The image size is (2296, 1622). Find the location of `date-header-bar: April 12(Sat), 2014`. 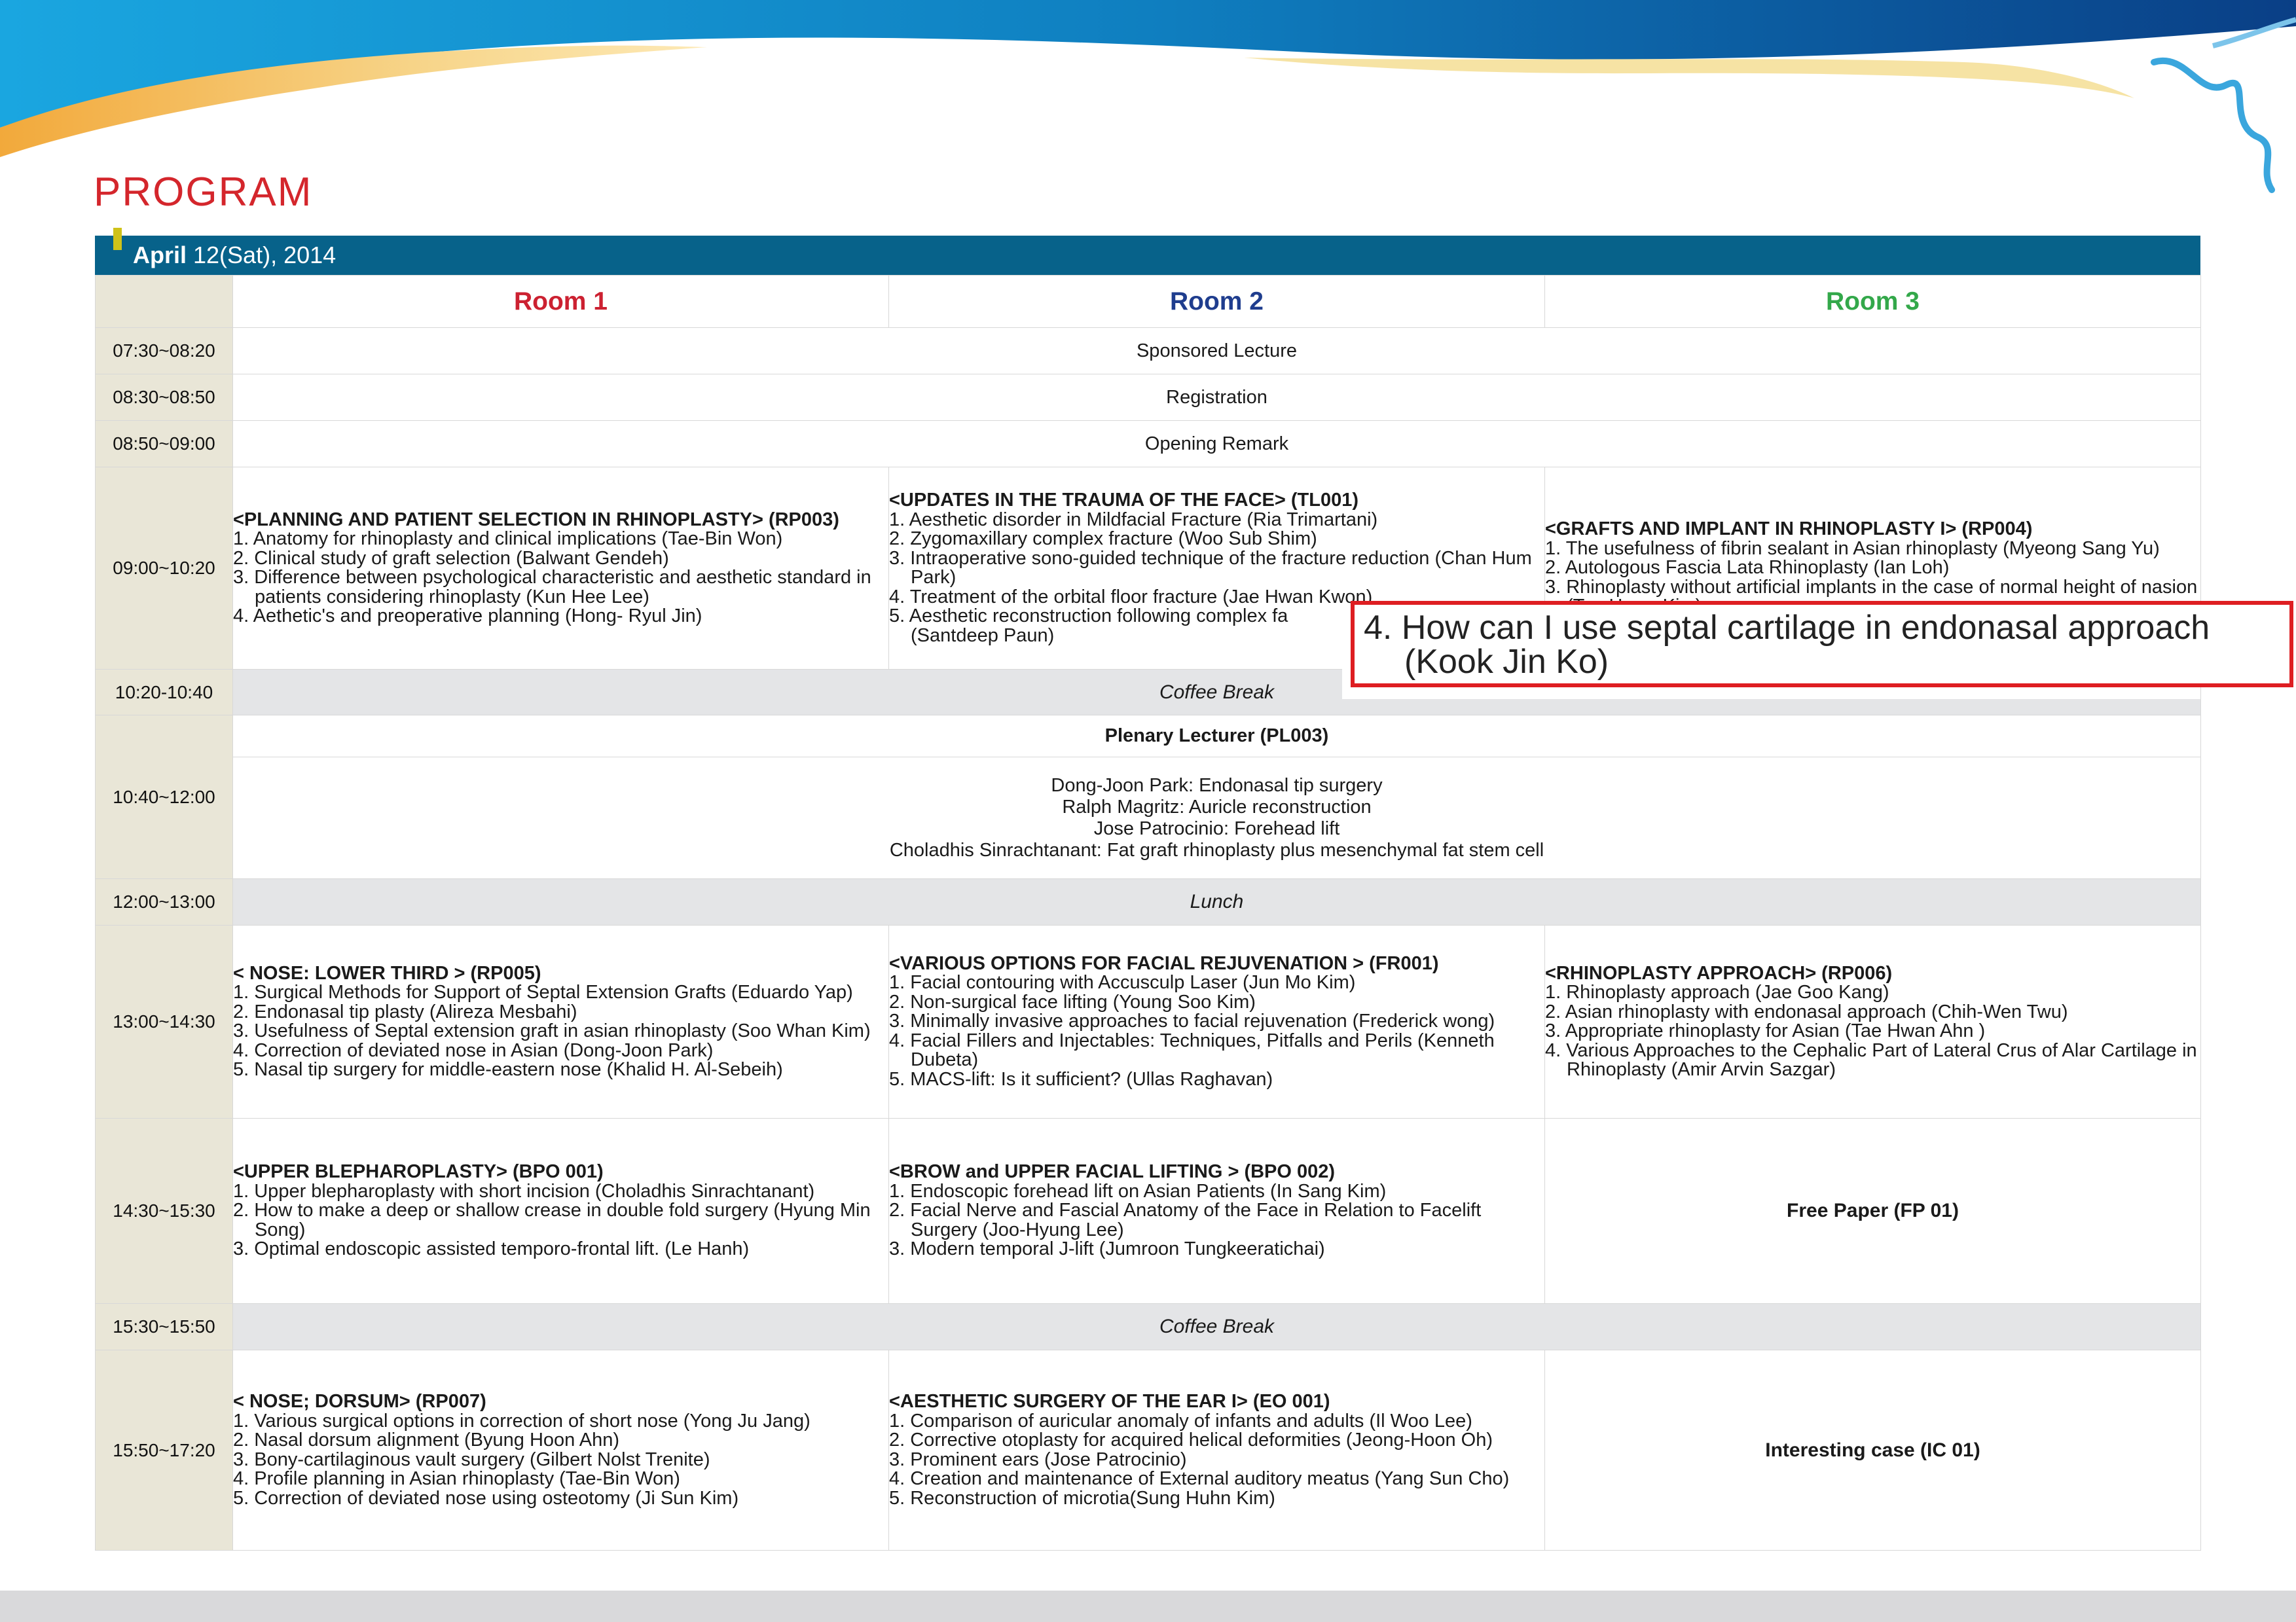

date-header-bar: April 12(Sat), 2014 is located at coordinates (1147, 251).